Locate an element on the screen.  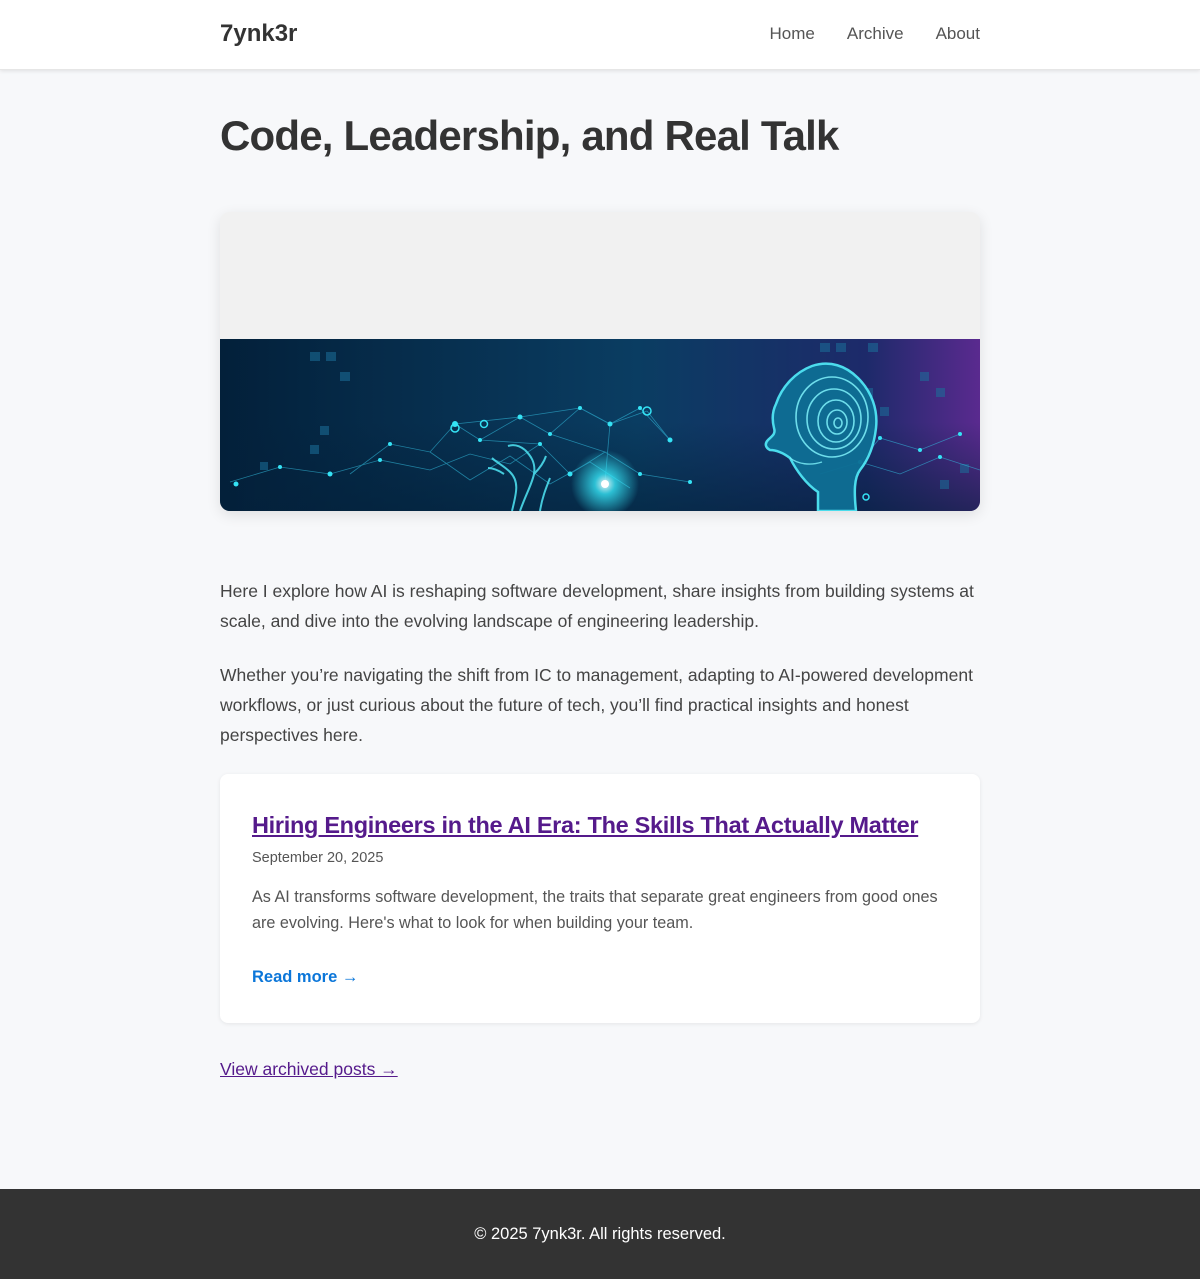
main-nav: Home Archive About is located at coordinates (875, 34).